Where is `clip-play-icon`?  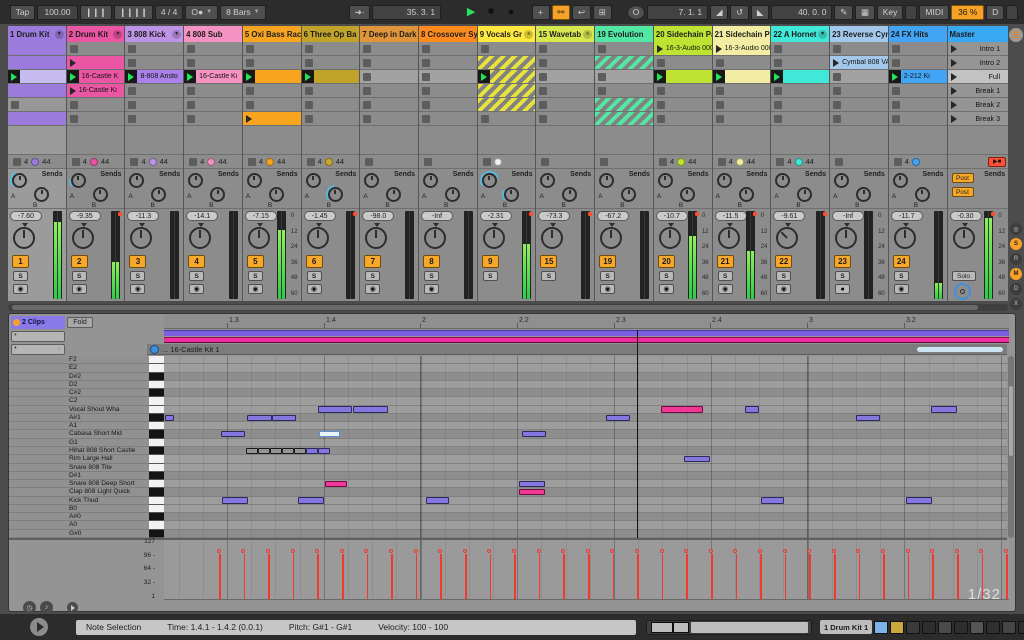 clip-play-icon is located at coordinates (72, 62).